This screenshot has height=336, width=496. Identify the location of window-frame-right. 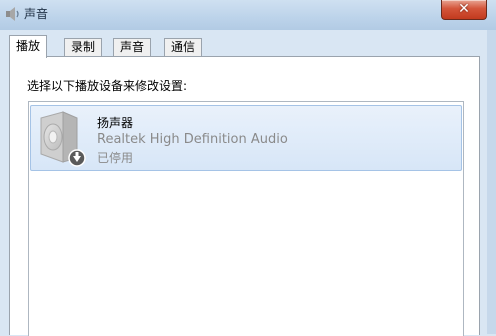
(491, 182).